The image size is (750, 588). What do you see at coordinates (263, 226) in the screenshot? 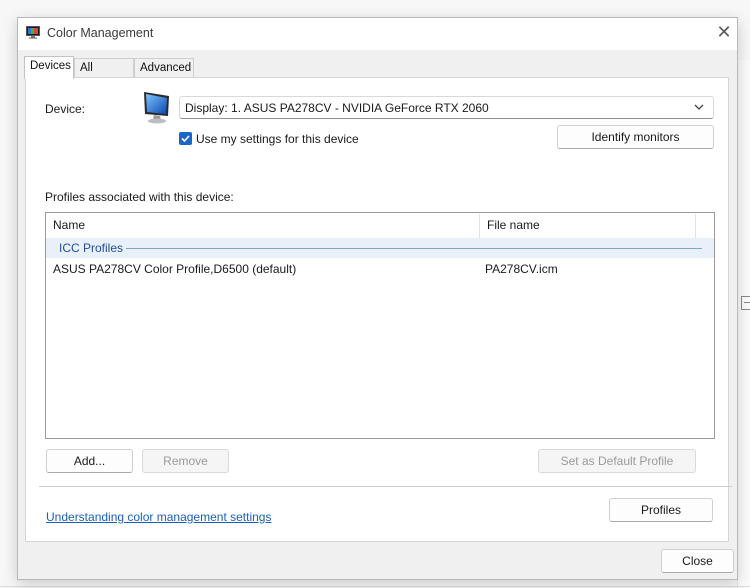
I see `column-name: Name` at bounding box center [263, 226].